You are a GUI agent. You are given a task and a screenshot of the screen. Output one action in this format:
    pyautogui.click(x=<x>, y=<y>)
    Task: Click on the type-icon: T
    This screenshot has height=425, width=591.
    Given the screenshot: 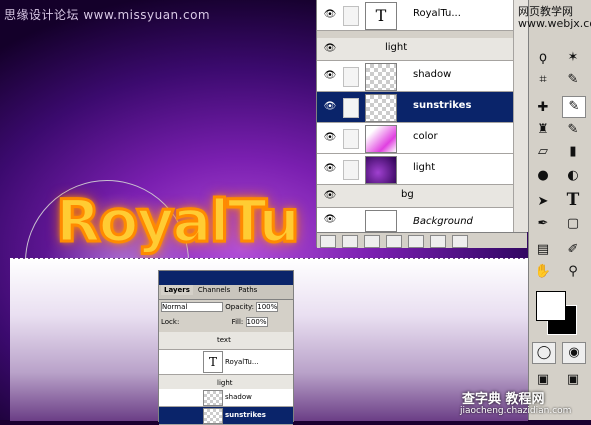 What is the action you would take?
    pyautogui.click(x=573, y=200)
    